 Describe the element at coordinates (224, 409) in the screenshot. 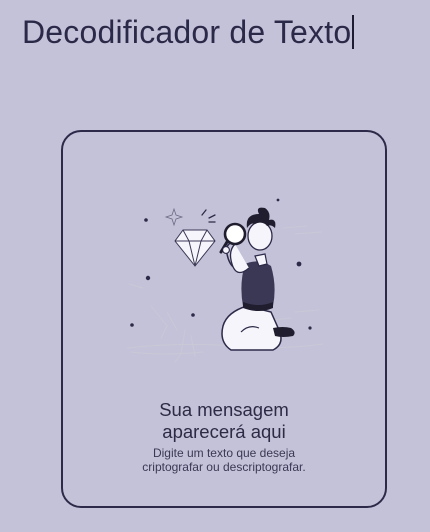

I see `empty-state-title-line-1: Sua mensagem` at that location.